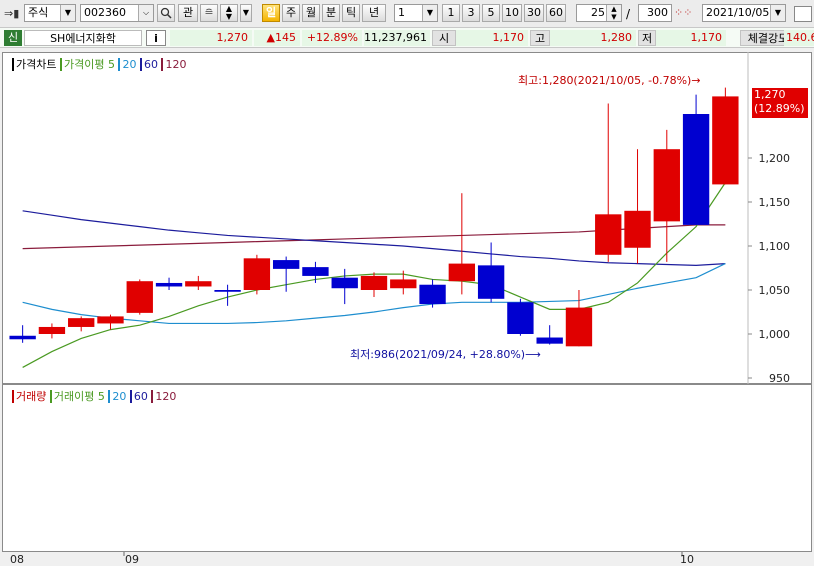  Describe the element at coordinates (775, 202) in the screenshot. I see `price-tick-label: 1,150` at that location.